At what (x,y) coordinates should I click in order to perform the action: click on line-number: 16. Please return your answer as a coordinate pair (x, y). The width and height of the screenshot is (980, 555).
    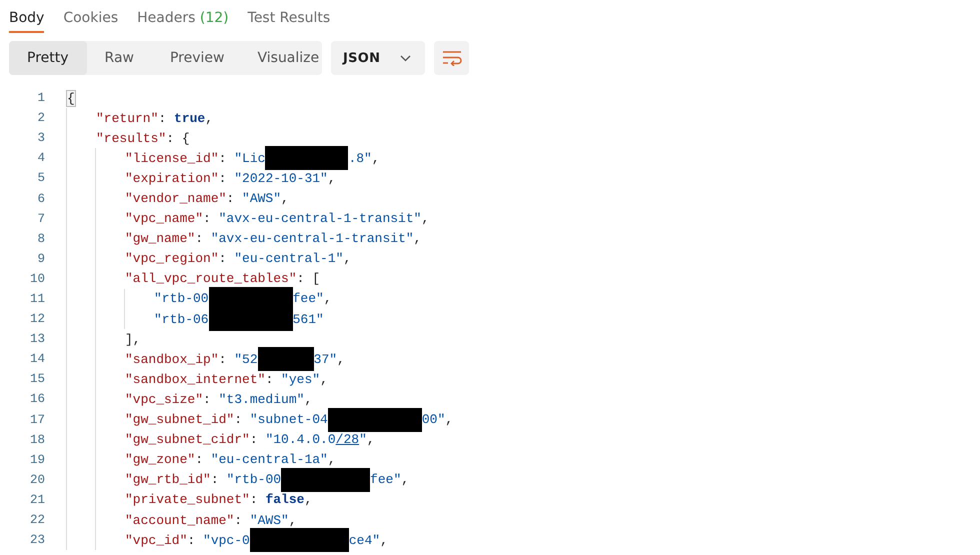
    Looking at the image, I should click on (36, 399).